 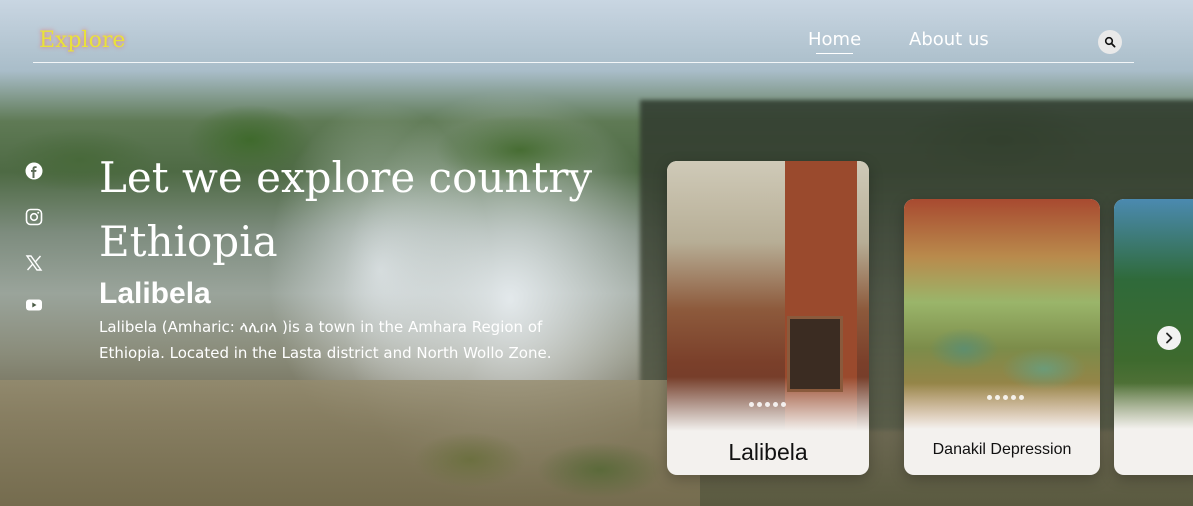 I want to click on search-button, so click(x=1110, y=42).